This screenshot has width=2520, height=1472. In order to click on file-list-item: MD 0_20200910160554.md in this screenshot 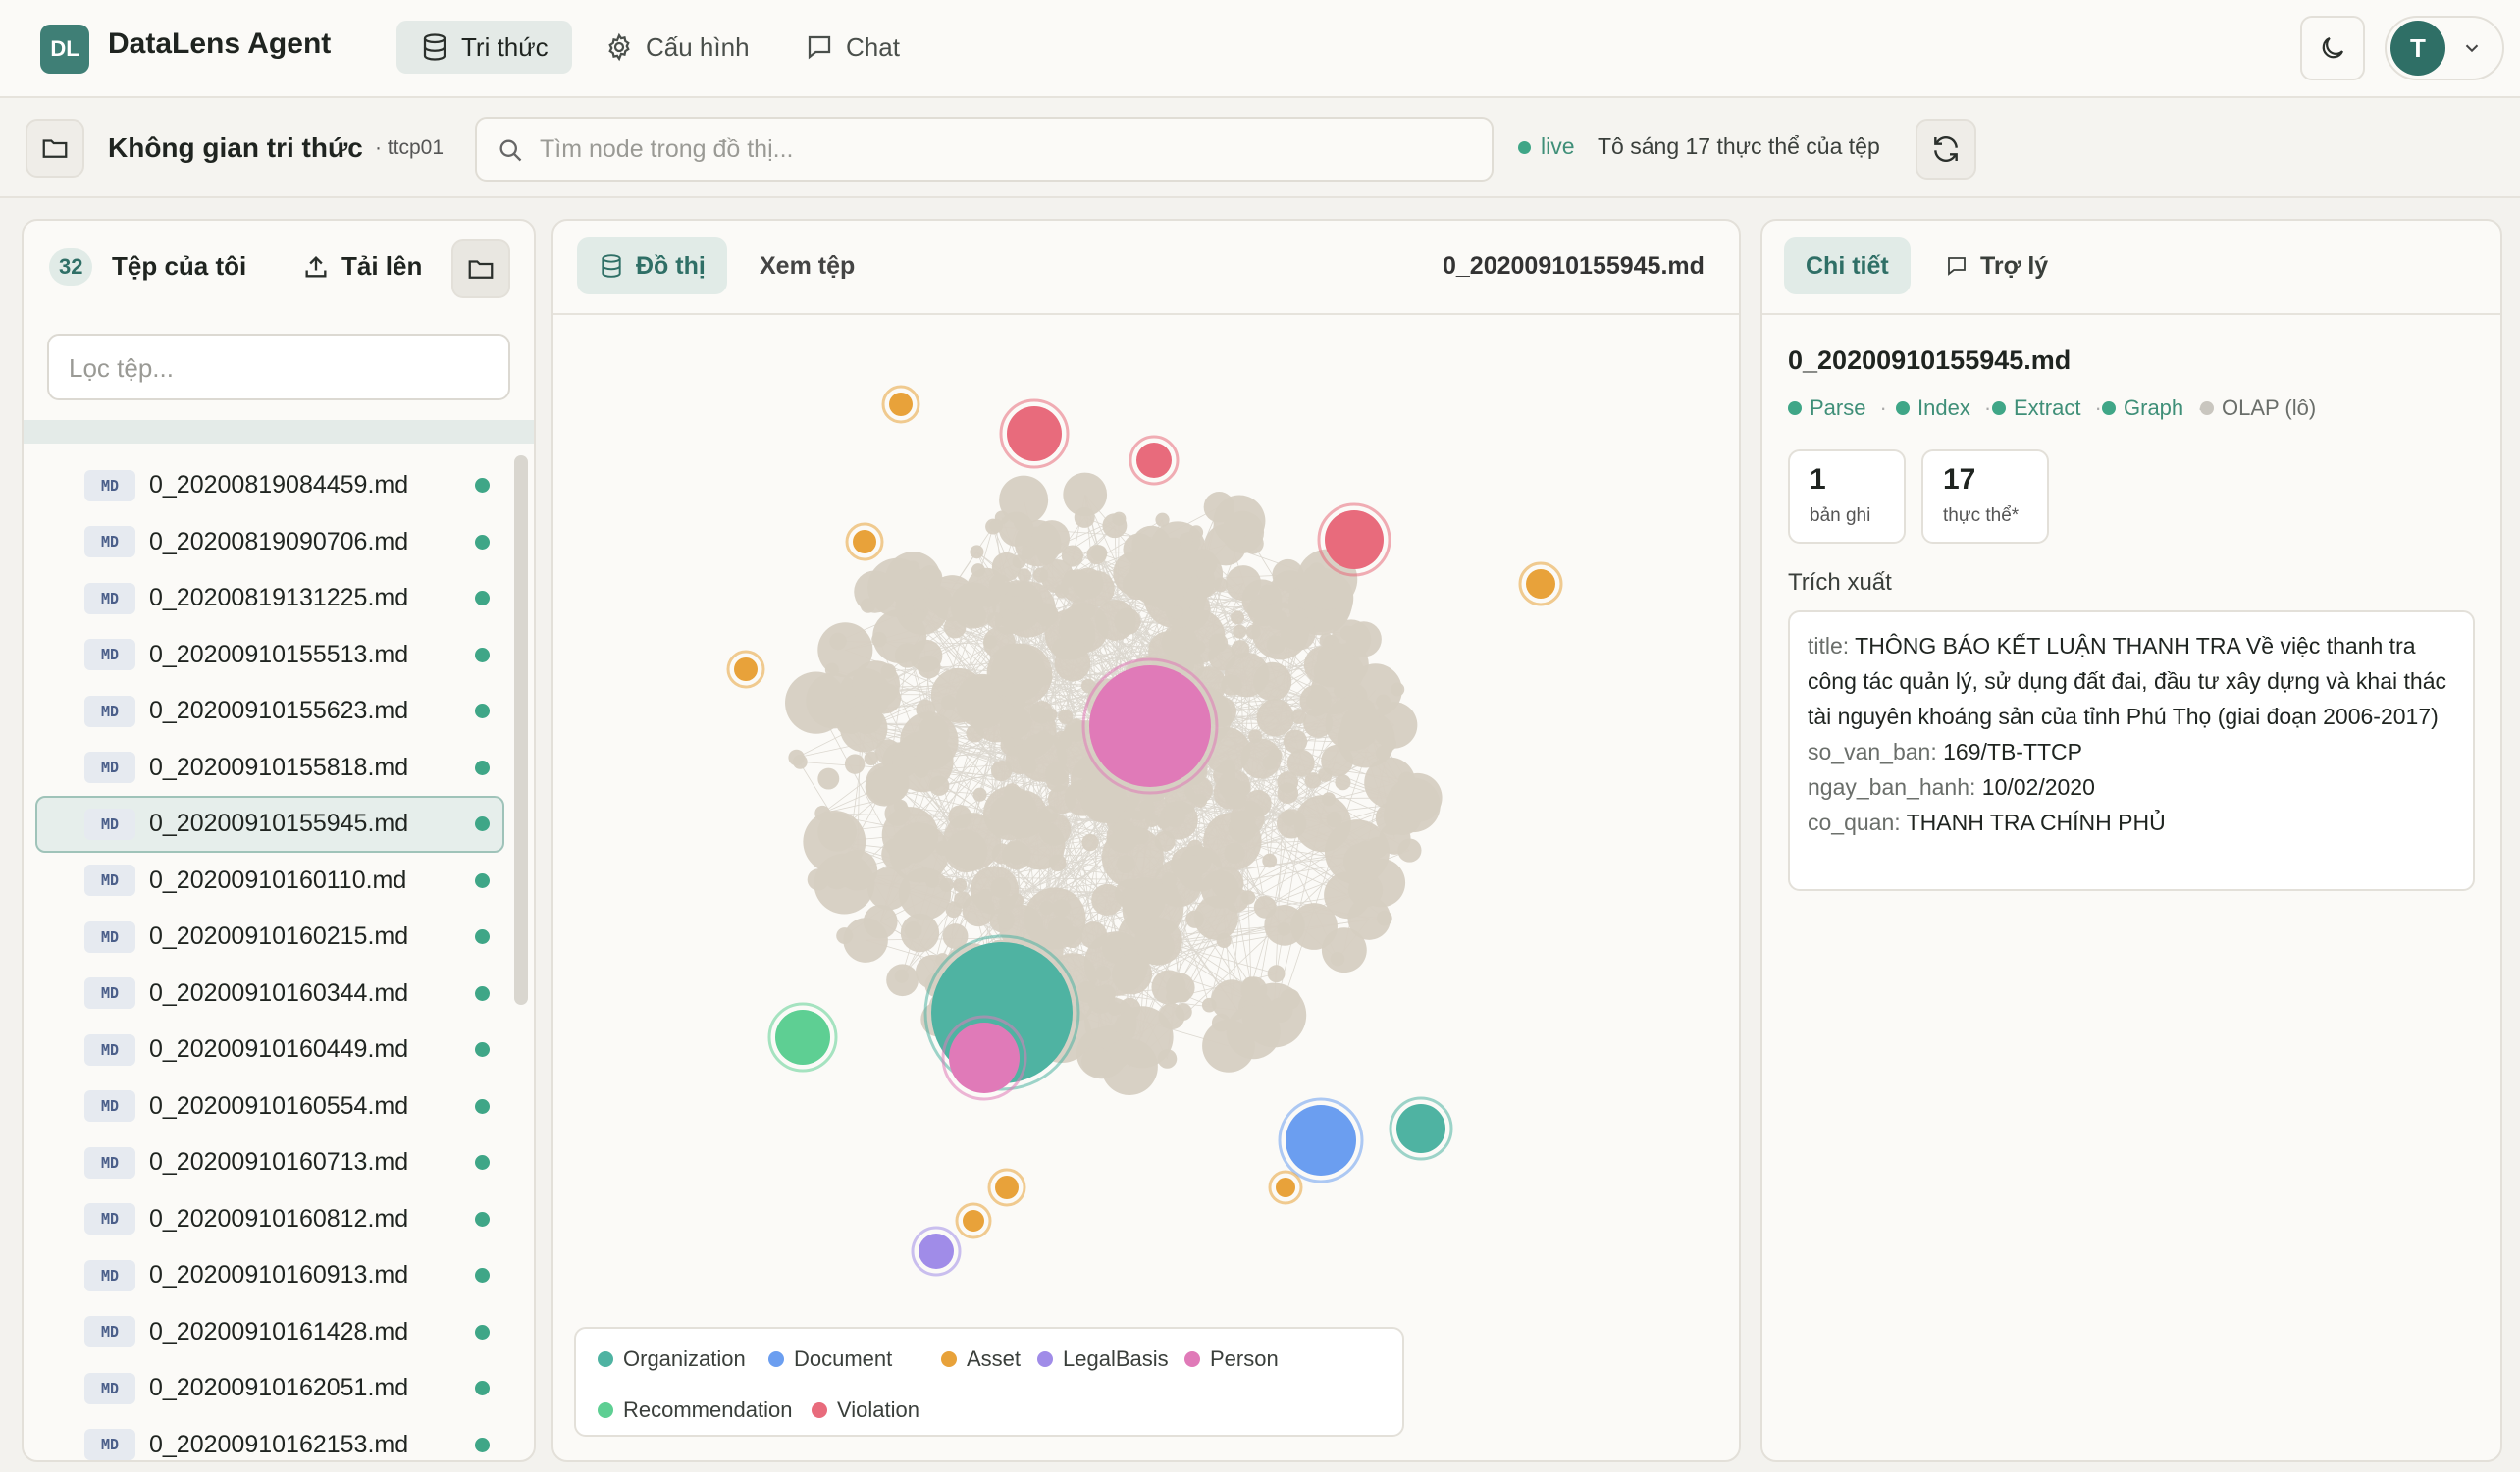, I will do `click(269, 1106)`.